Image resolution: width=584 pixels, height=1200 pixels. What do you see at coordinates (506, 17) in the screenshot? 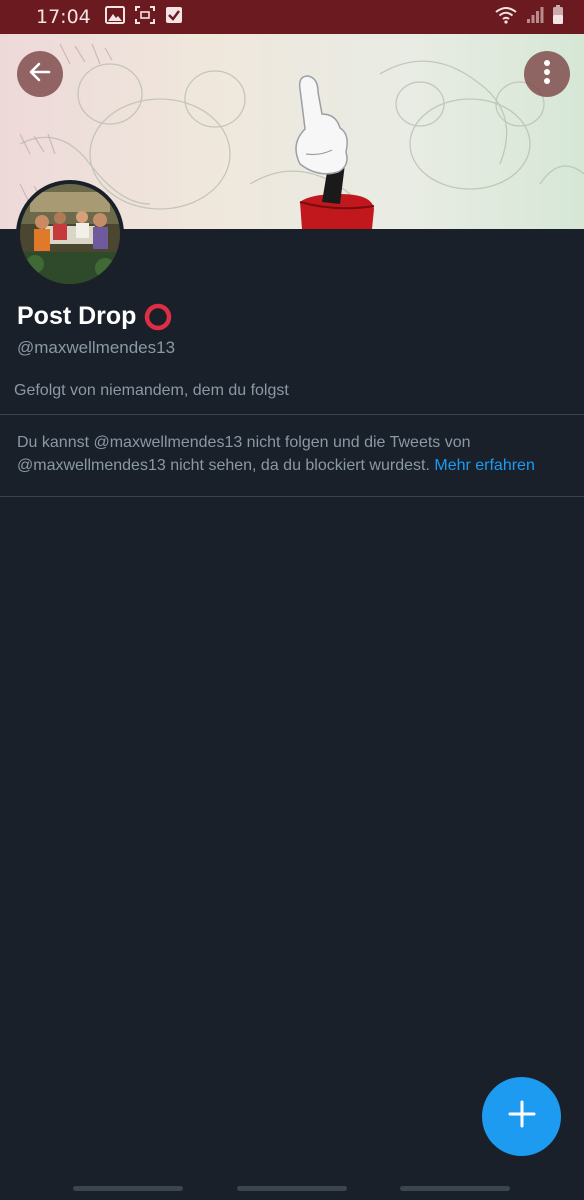
I see `wifi-icon` at bounding box center [506, 17].